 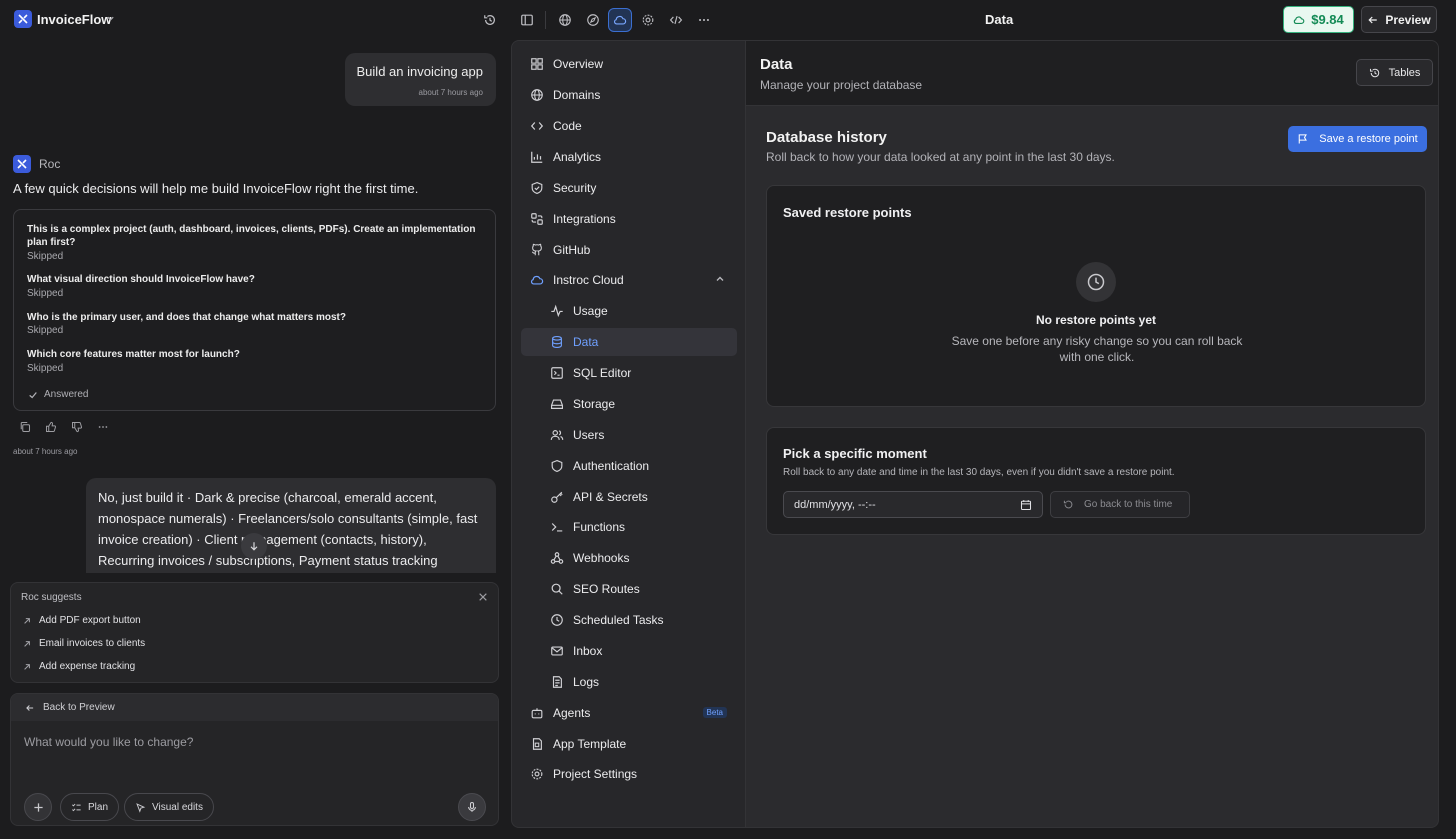 I want to click on plan-button: Plan, so click(x=90, y=807).